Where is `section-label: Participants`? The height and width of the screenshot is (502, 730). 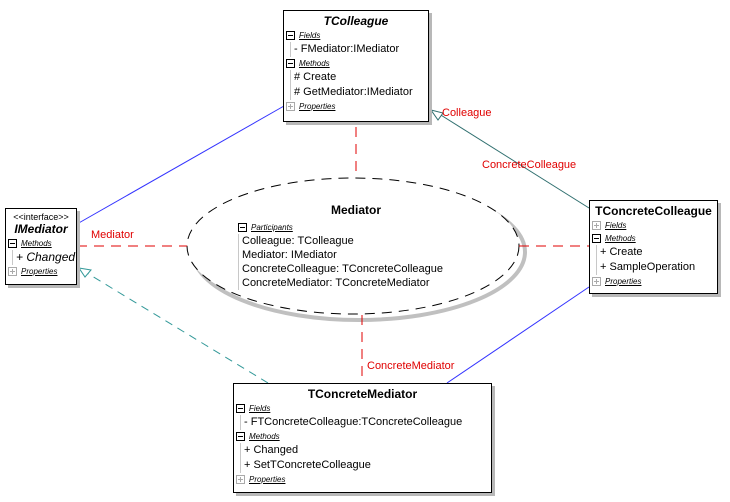 section-label: Participants is located at coordinates (272, 227).